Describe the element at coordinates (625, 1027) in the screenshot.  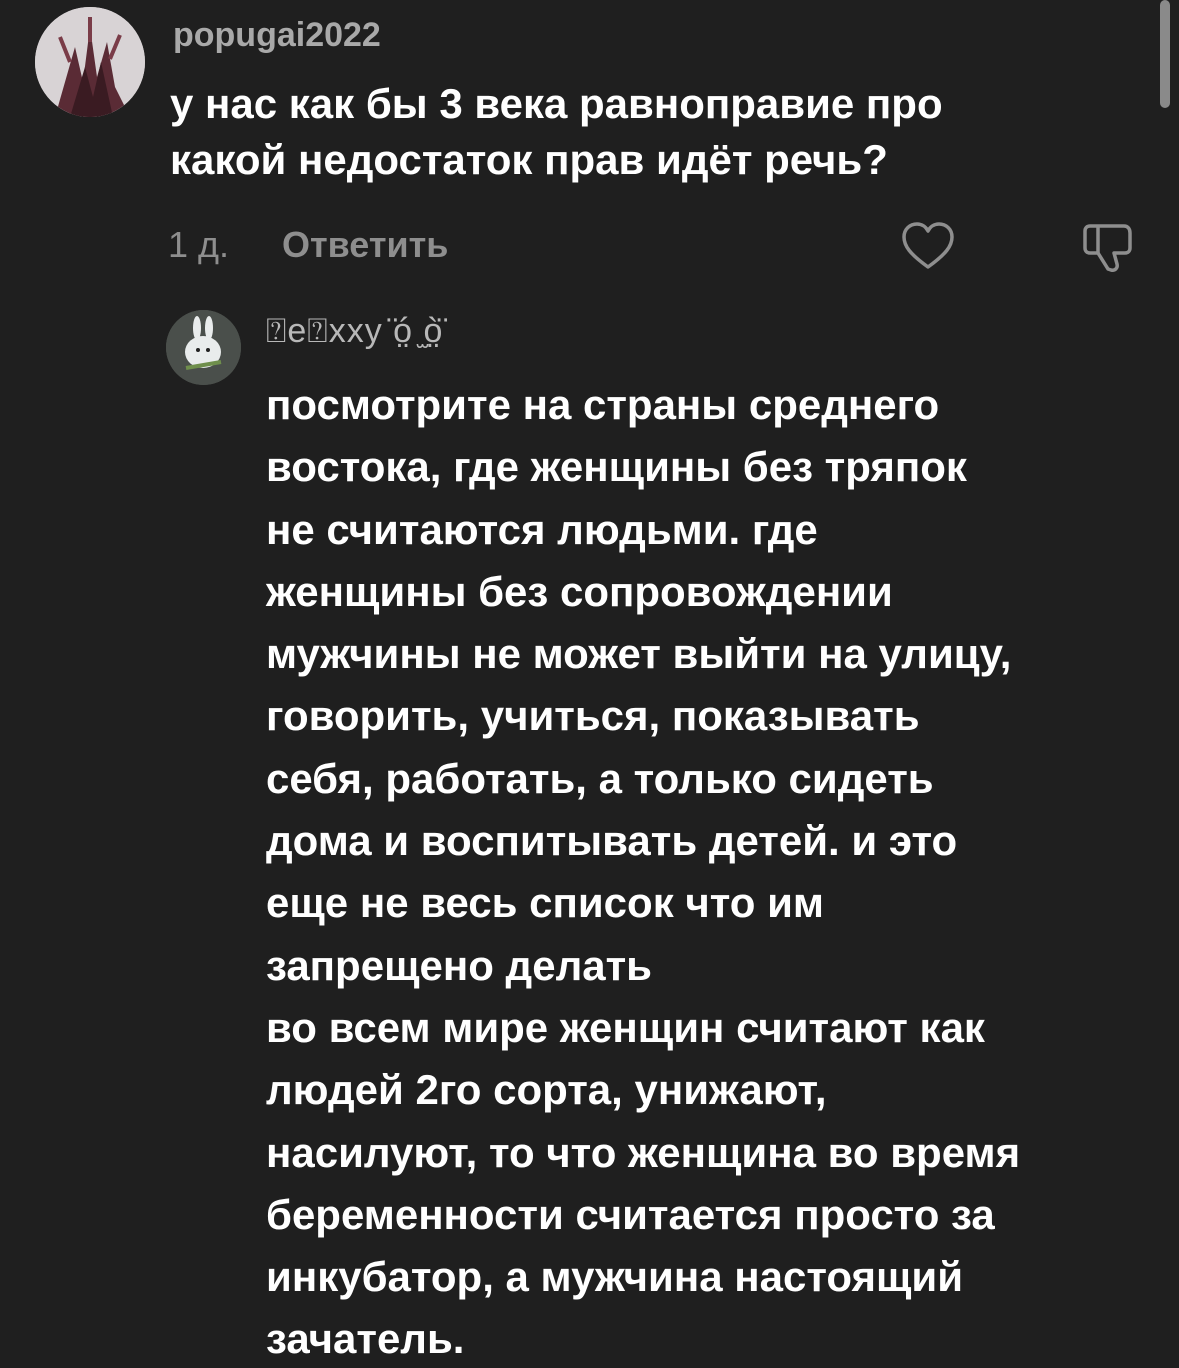
I see `reply-text-line: во всем мире женщин считают как` at that location.